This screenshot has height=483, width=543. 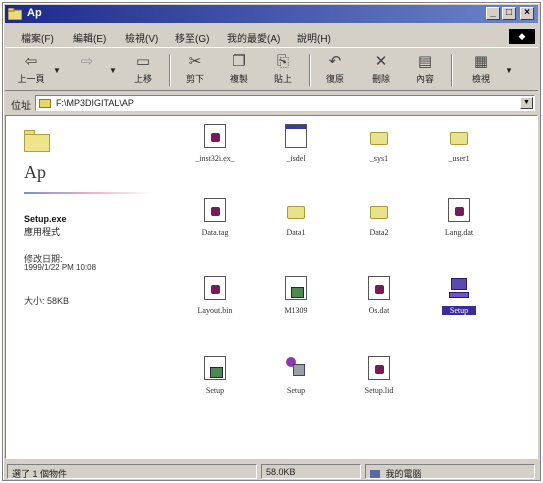 What do you see at coordinates (142, 79) in the screenshot?
I see `up-label: 上移` at bounding box center [142, 79].